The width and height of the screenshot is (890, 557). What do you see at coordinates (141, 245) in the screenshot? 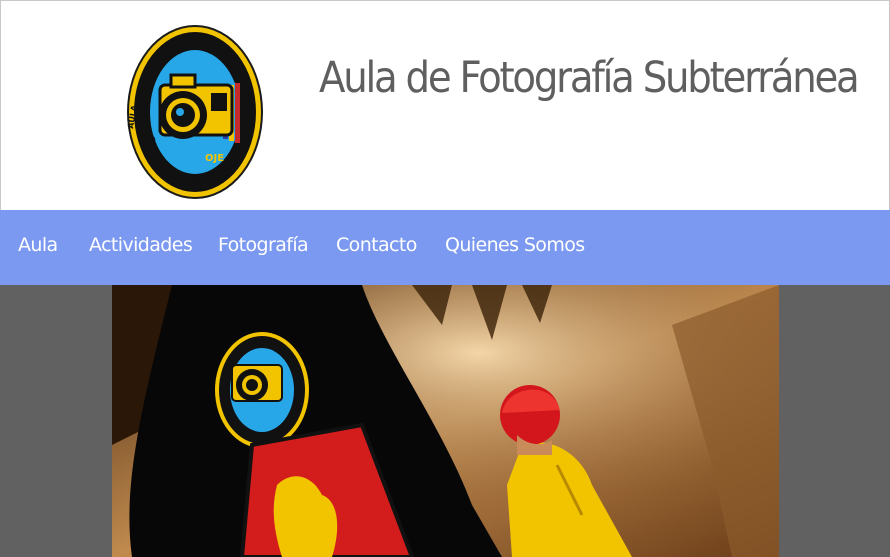
I see `nav-item-actividades: Actividades` at bounding box center [141, 245].